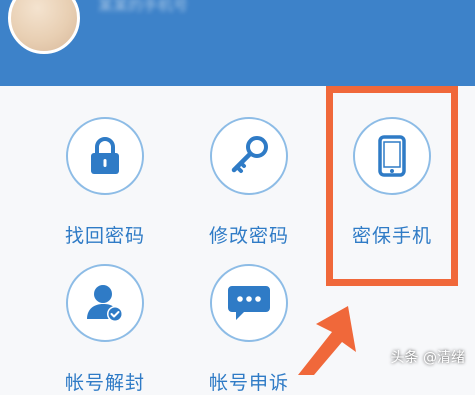  I want to click on avatar, so click(44, 27).